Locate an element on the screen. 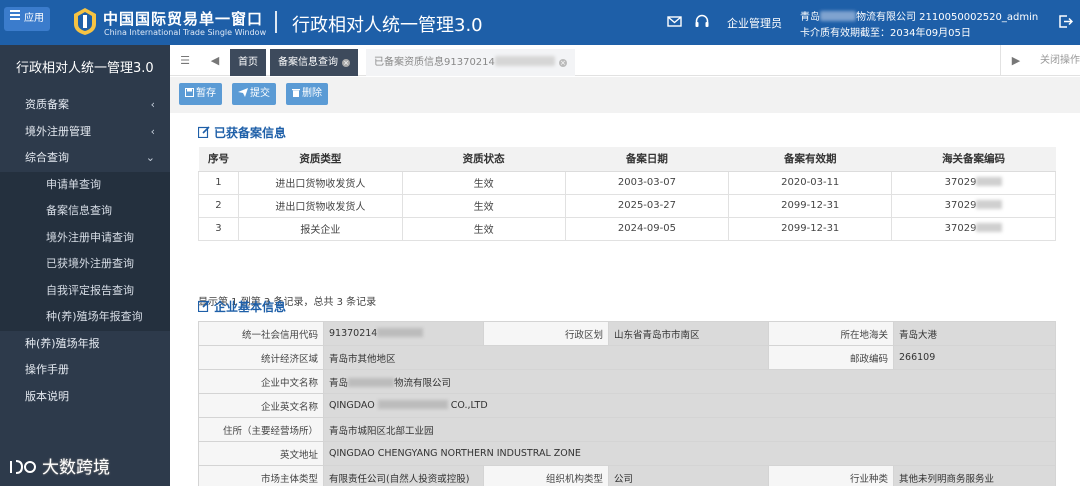  tab-record-query: 备案信息查询 × is located at coordinates (314, 62).